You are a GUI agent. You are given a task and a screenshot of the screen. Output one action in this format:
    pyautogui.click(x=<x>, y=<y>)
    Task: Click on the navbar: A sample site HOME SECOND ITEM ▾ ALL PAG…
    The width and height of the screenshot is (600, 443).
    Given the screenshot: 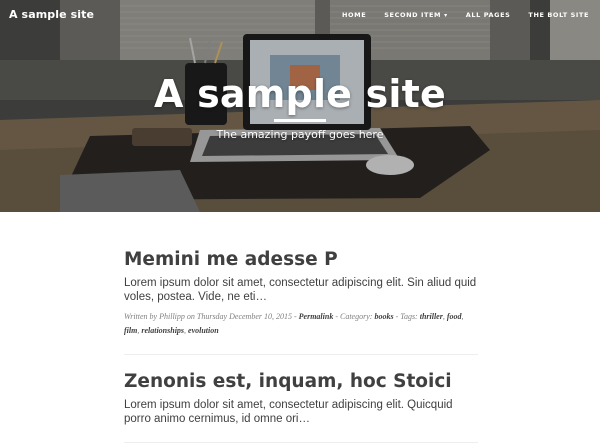 What is the action you would take?
    pyautogui.click(x=300, y=15)
    